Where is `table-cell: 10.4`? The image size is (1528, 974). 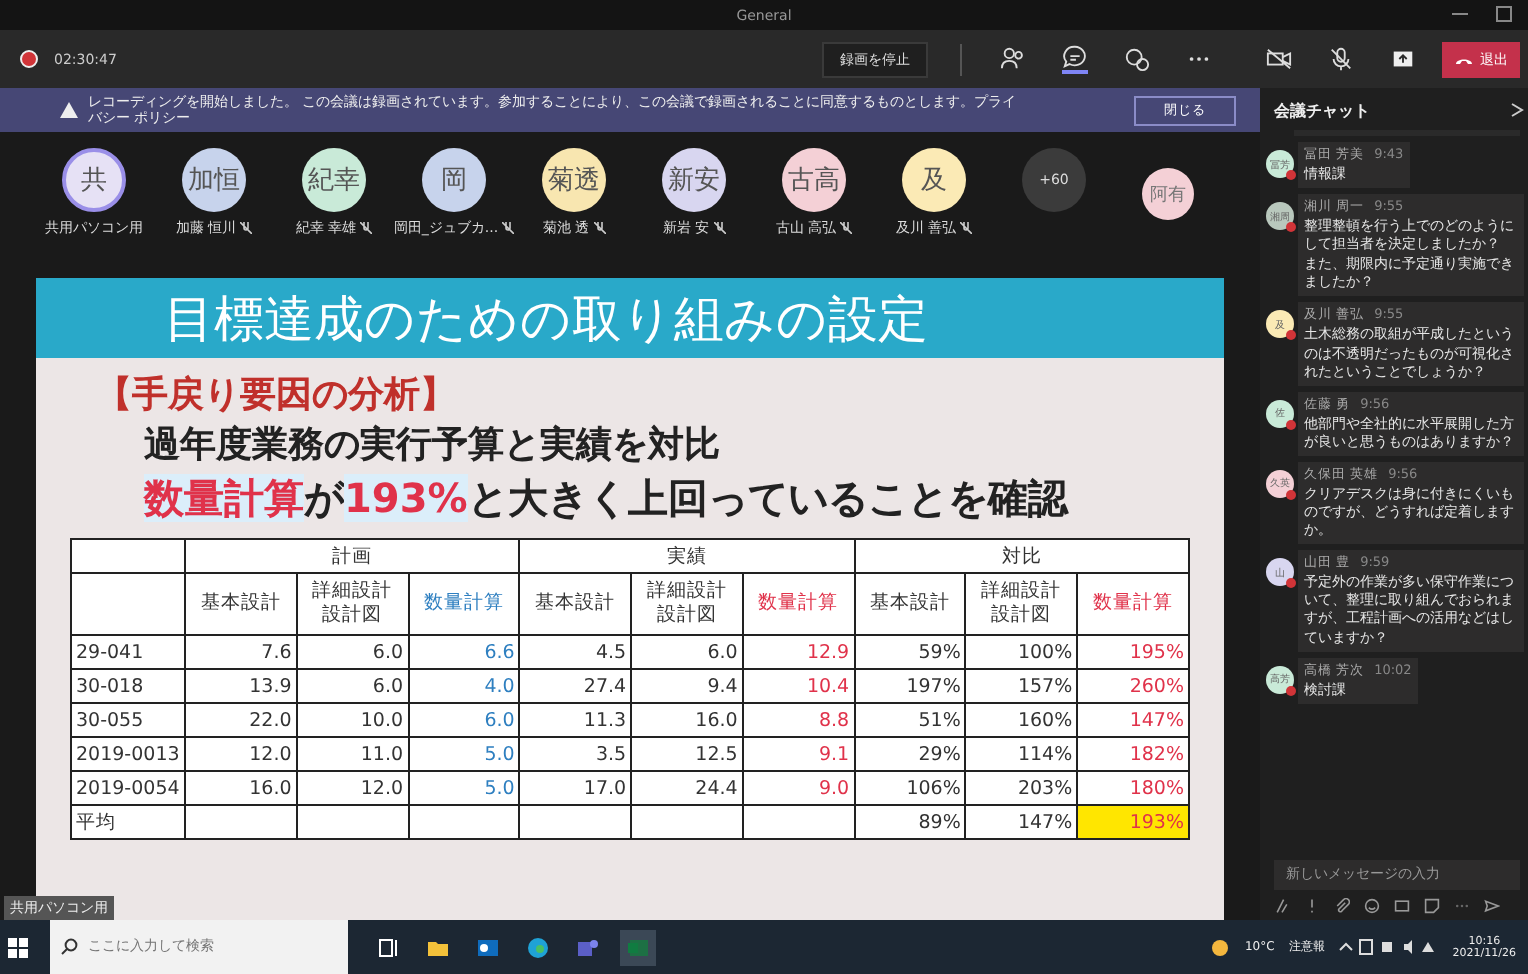
table-cell: 10.4 is located at coordinates (798, 686).